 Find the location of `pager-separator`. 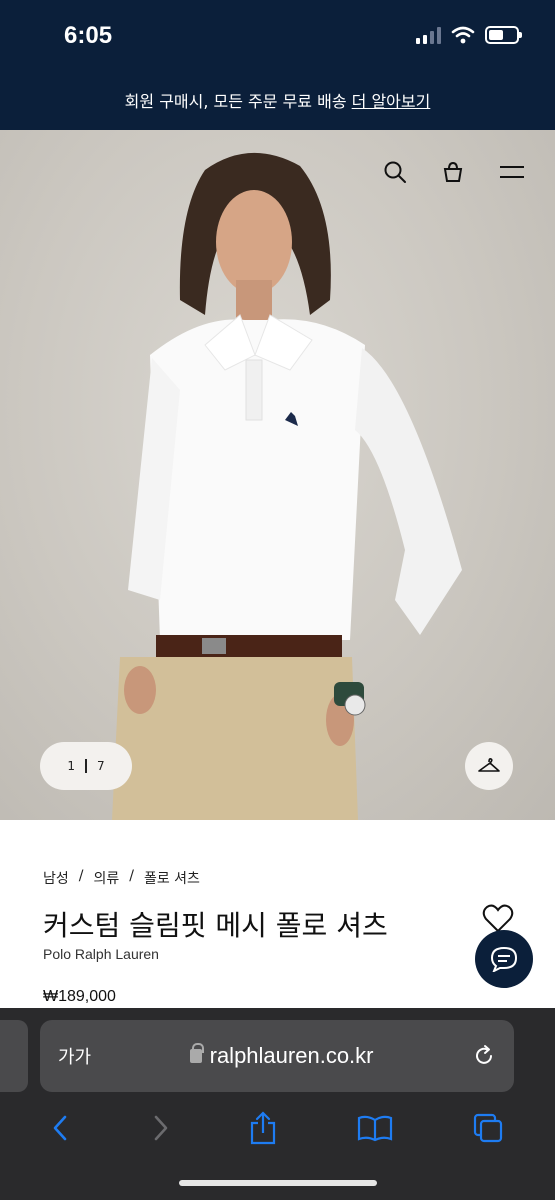

pager-separator is located at coordinates (86, 766).